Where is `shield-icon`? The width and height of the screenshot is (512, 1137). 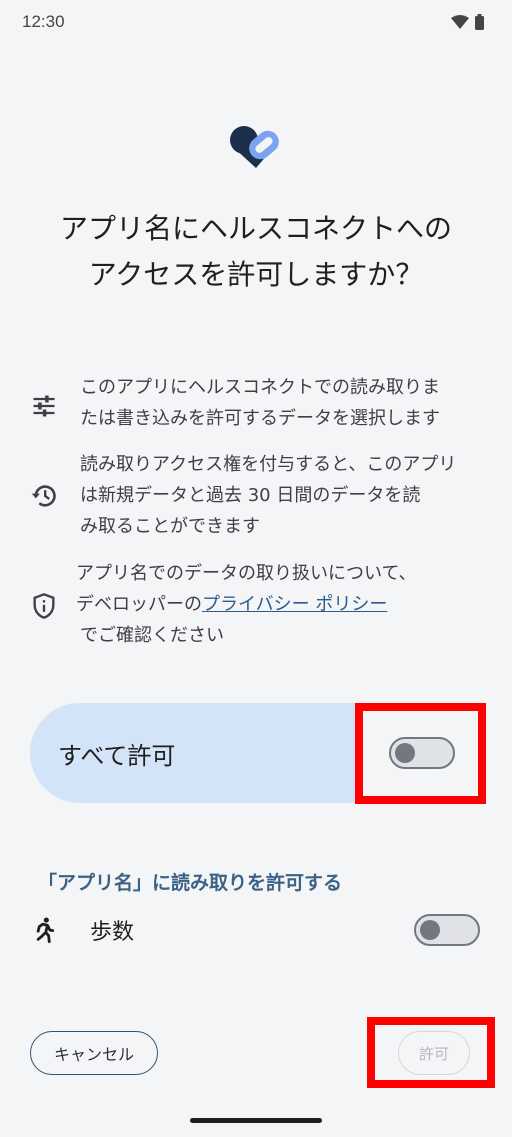 shield-icon is located at coordinates (44, 606).